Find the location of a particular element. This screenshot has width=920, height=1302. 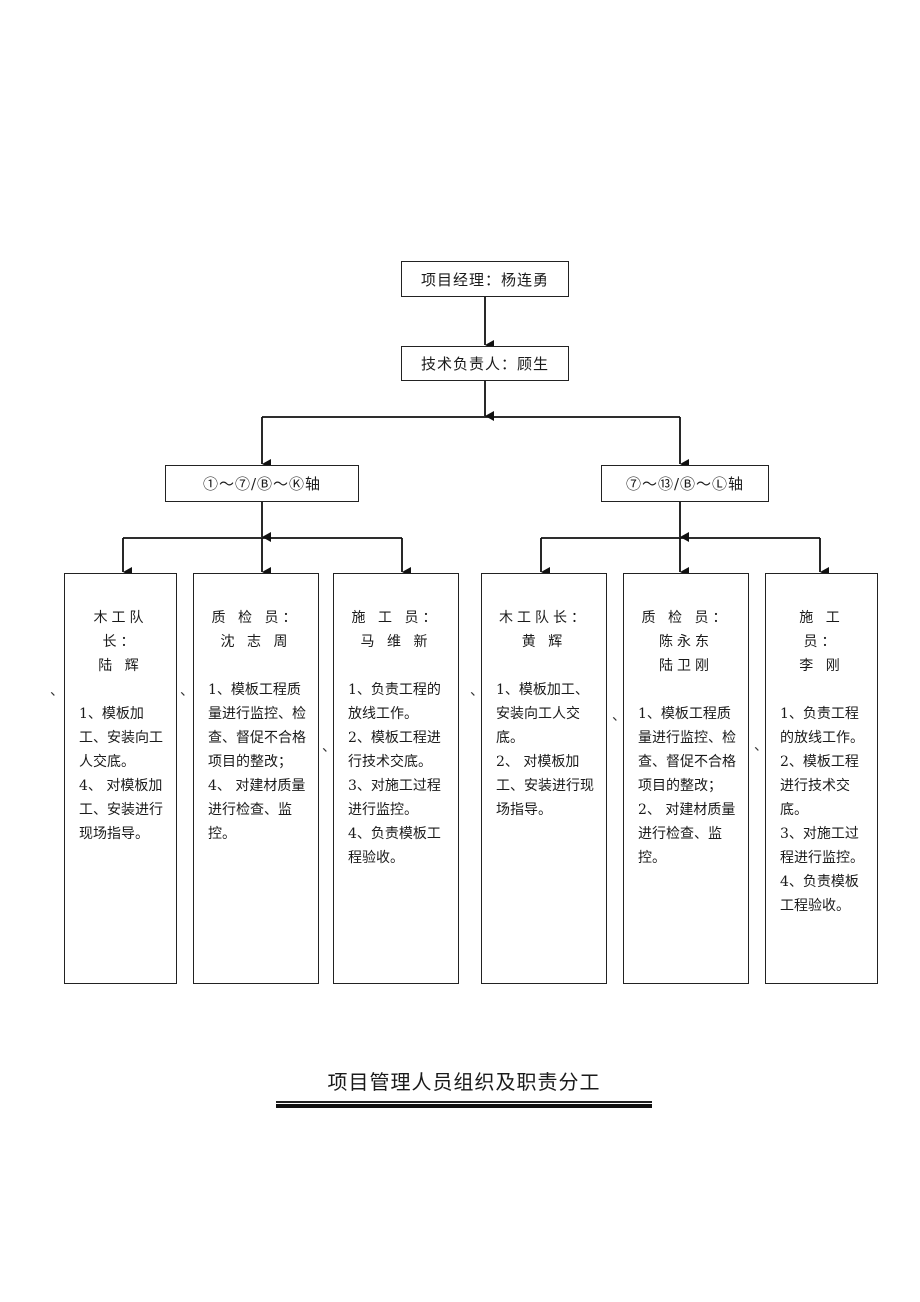

person-name: 陆卫刚 is located at coordinates (686, 666).